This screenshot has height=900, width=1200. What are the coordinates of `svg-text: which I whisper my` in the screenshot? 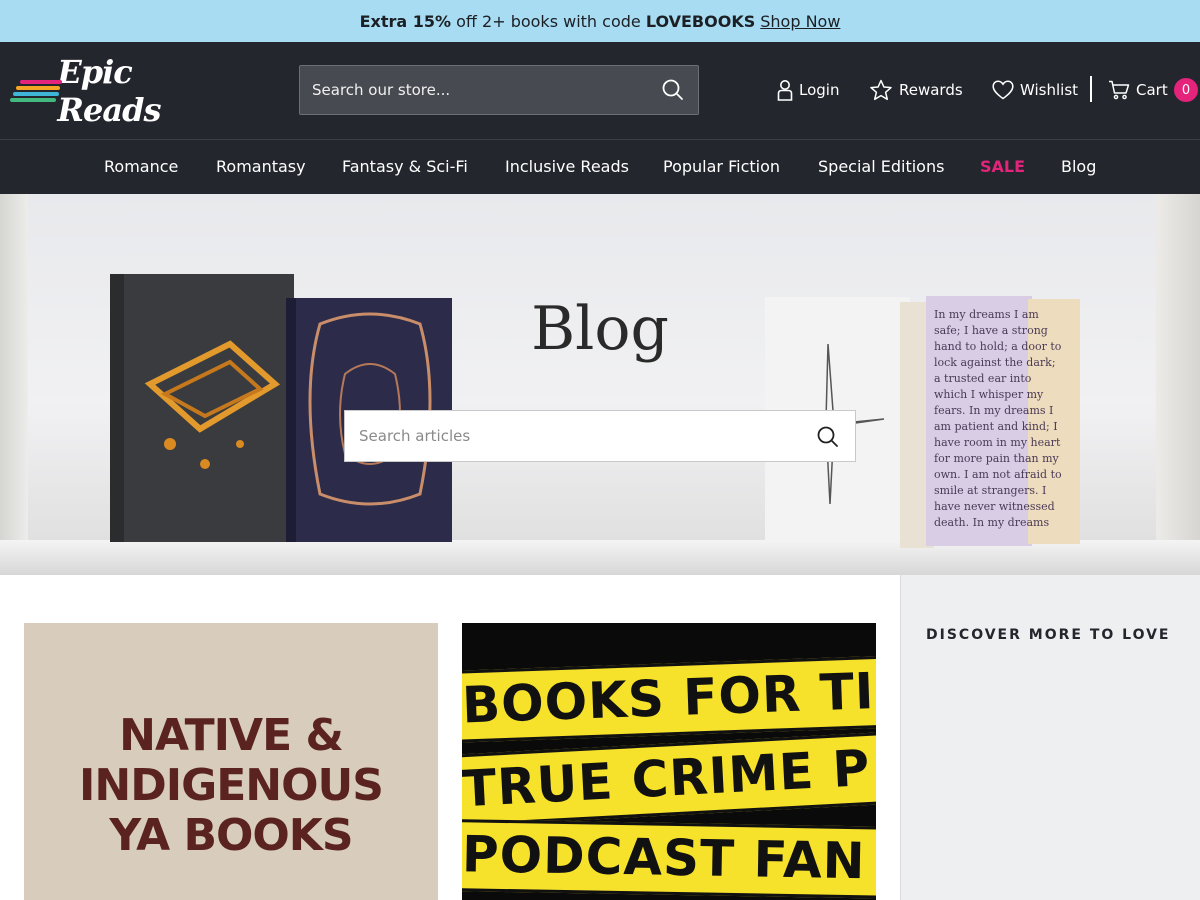 It's located at (989, 394).